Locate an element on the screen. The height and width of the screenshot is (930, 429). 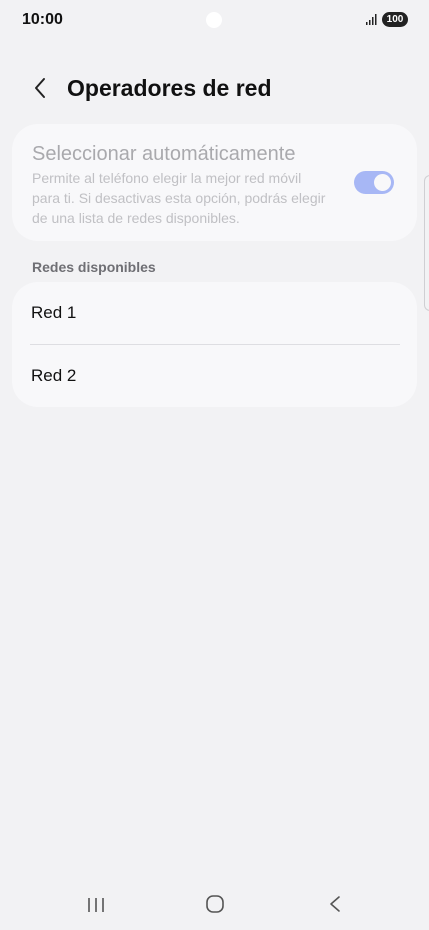
network-label: Red 1 is located at coordinates (54, 312).